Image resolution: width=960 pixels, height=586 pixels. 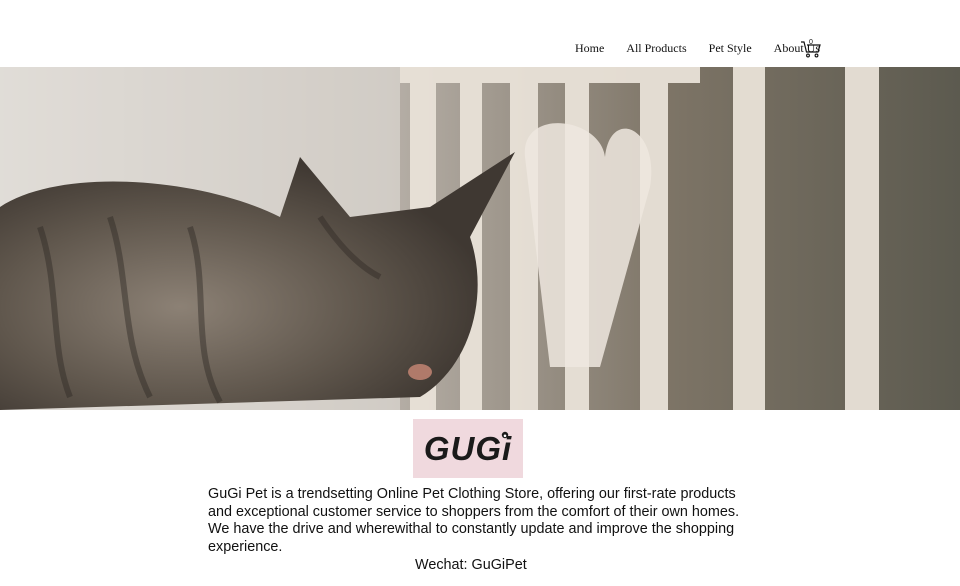 What do you see at coordinates (471, 565) in the screenshot?
I see `wechat-contact: Wechat: GuGiPet` at bounding box center [471, 565].